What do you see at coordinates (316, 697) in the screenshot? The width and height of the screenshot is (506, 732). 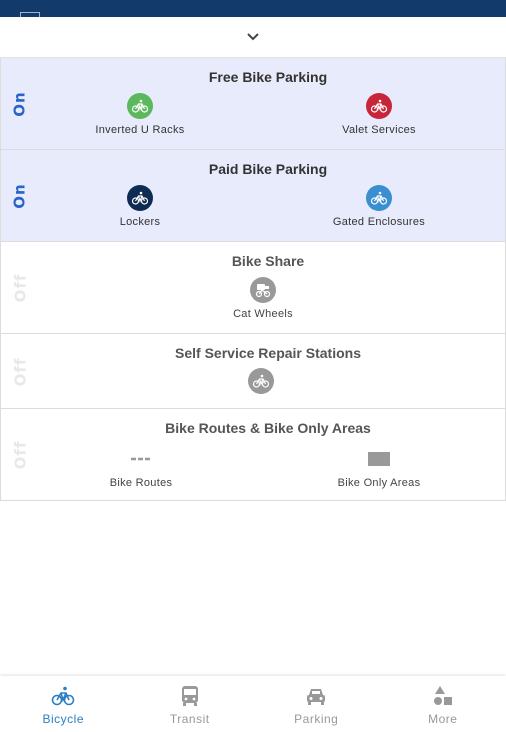 I see `car-icon` at bounding box center [316, 697].